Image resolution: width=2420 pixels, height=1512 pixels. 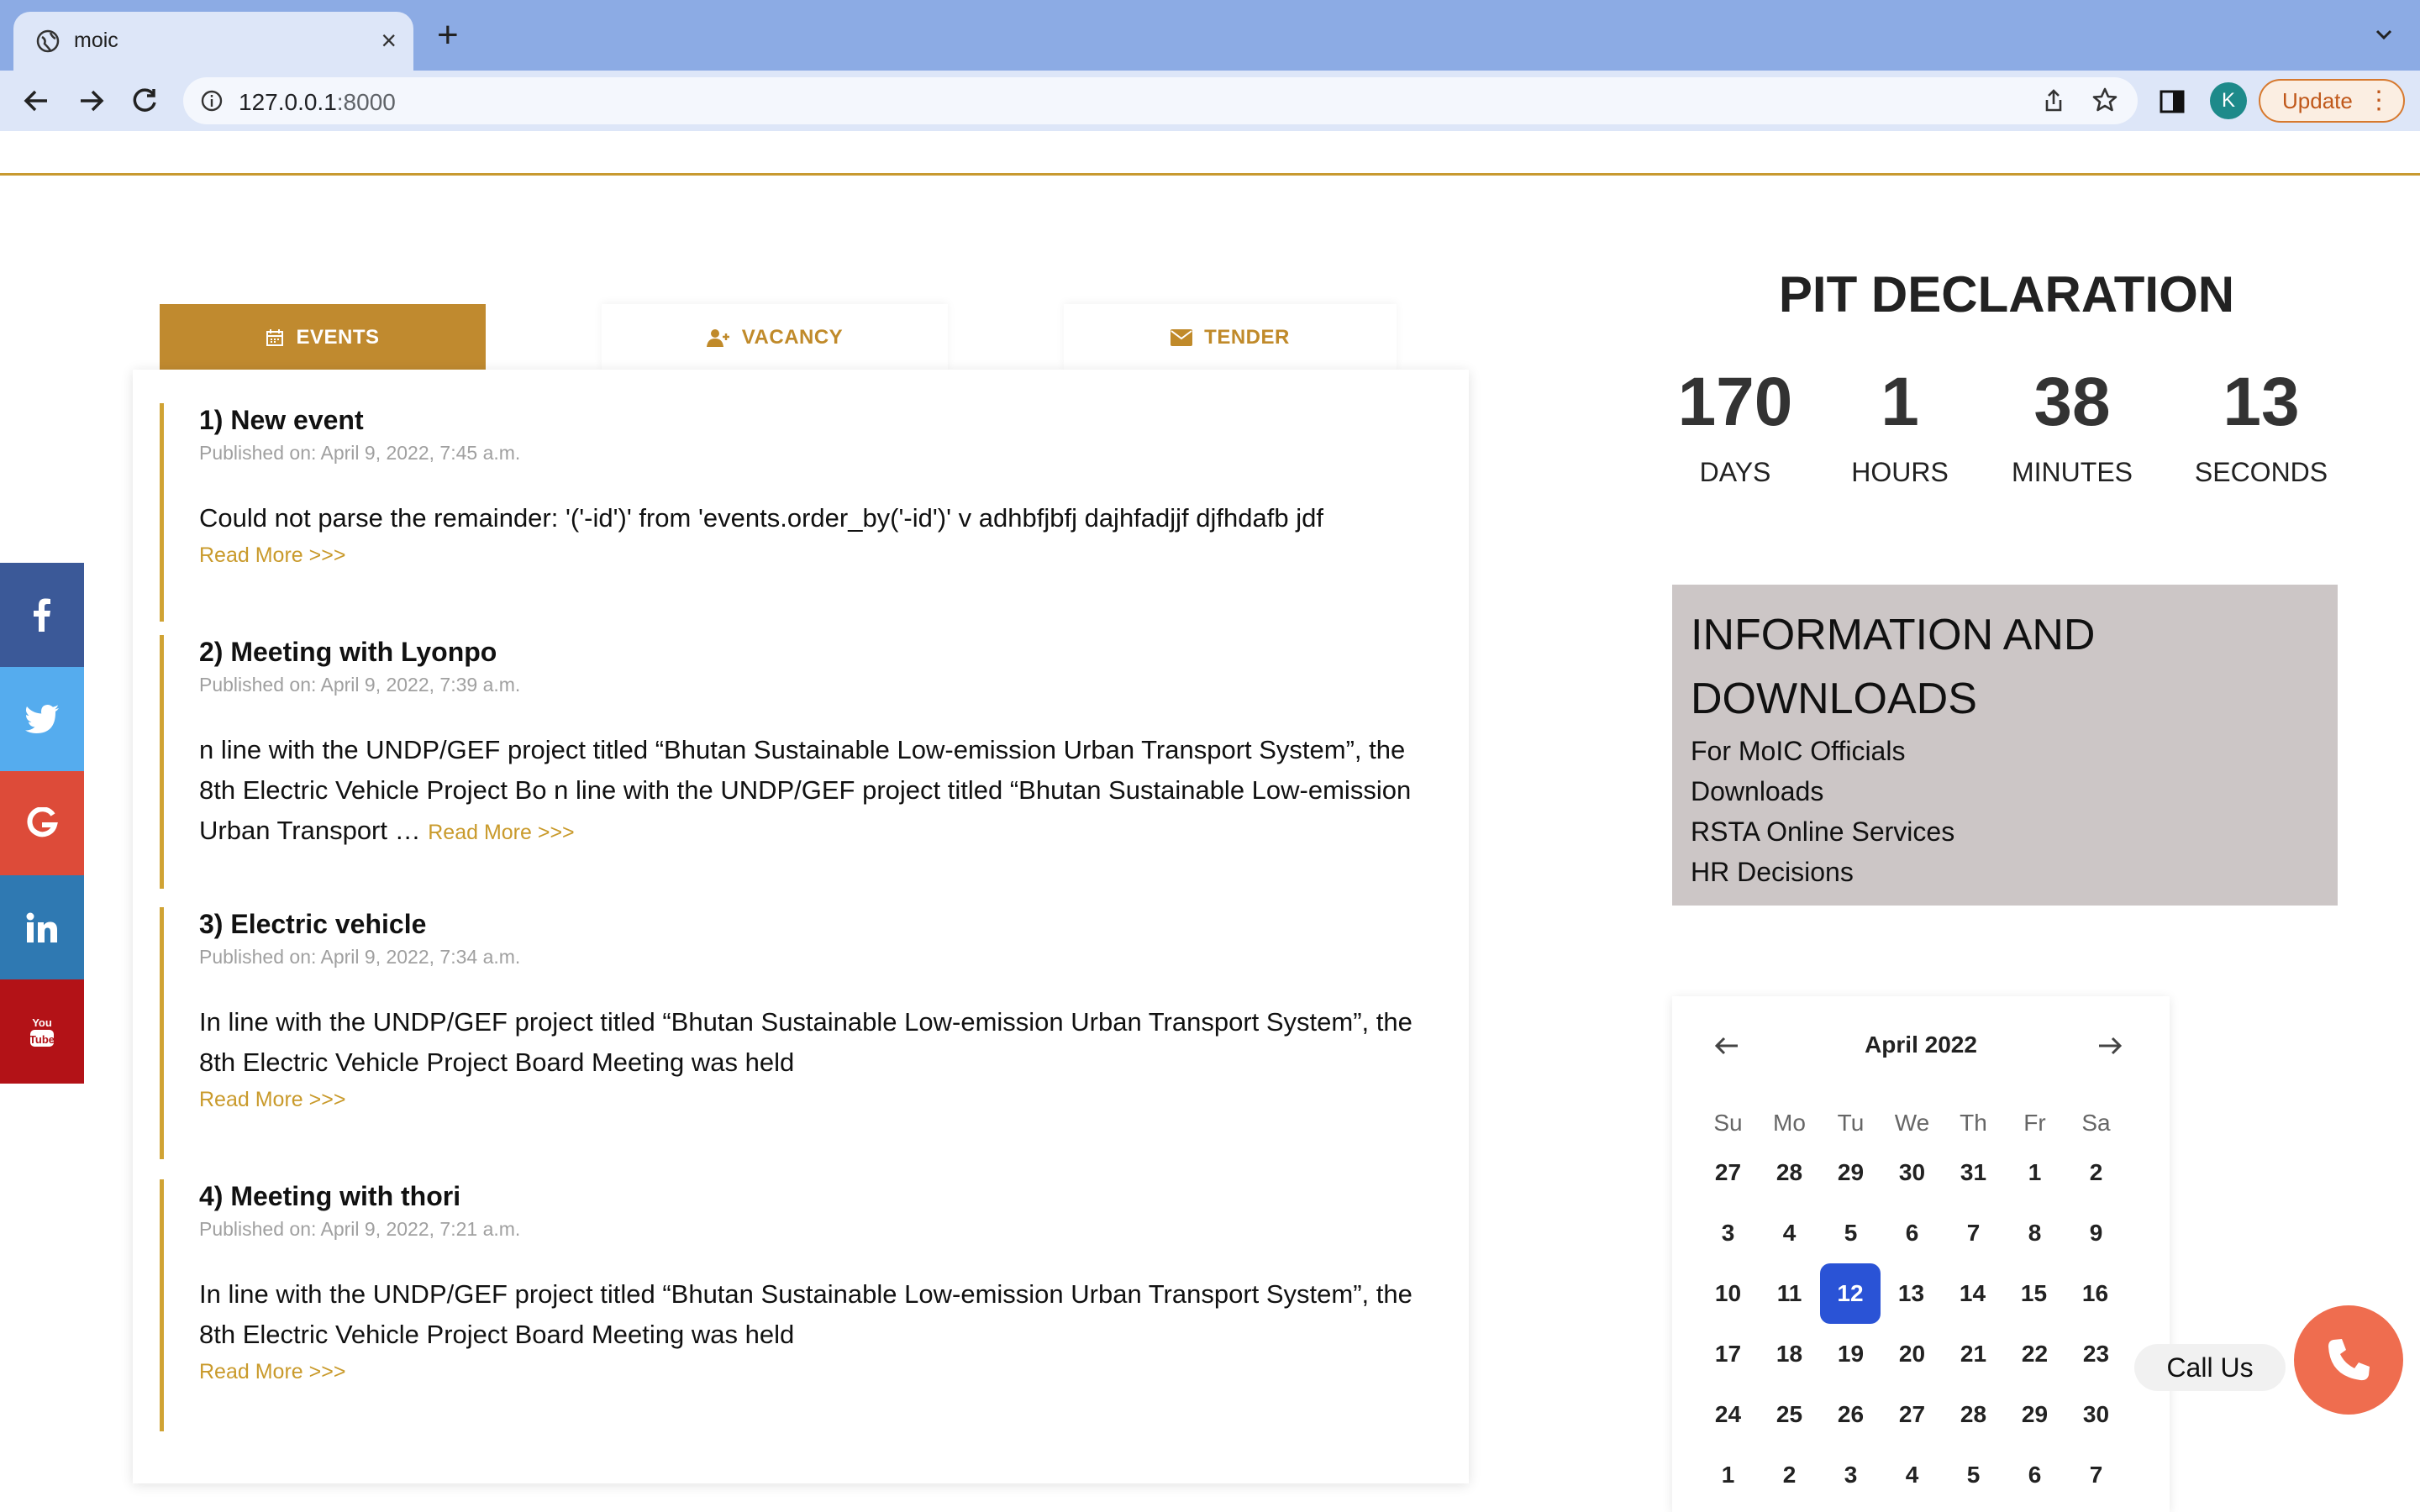 What do you see at coordinates (1790, 1414) in the screenshot?
I see `calendar-day: 25` at bounding box center [1790, 1414].